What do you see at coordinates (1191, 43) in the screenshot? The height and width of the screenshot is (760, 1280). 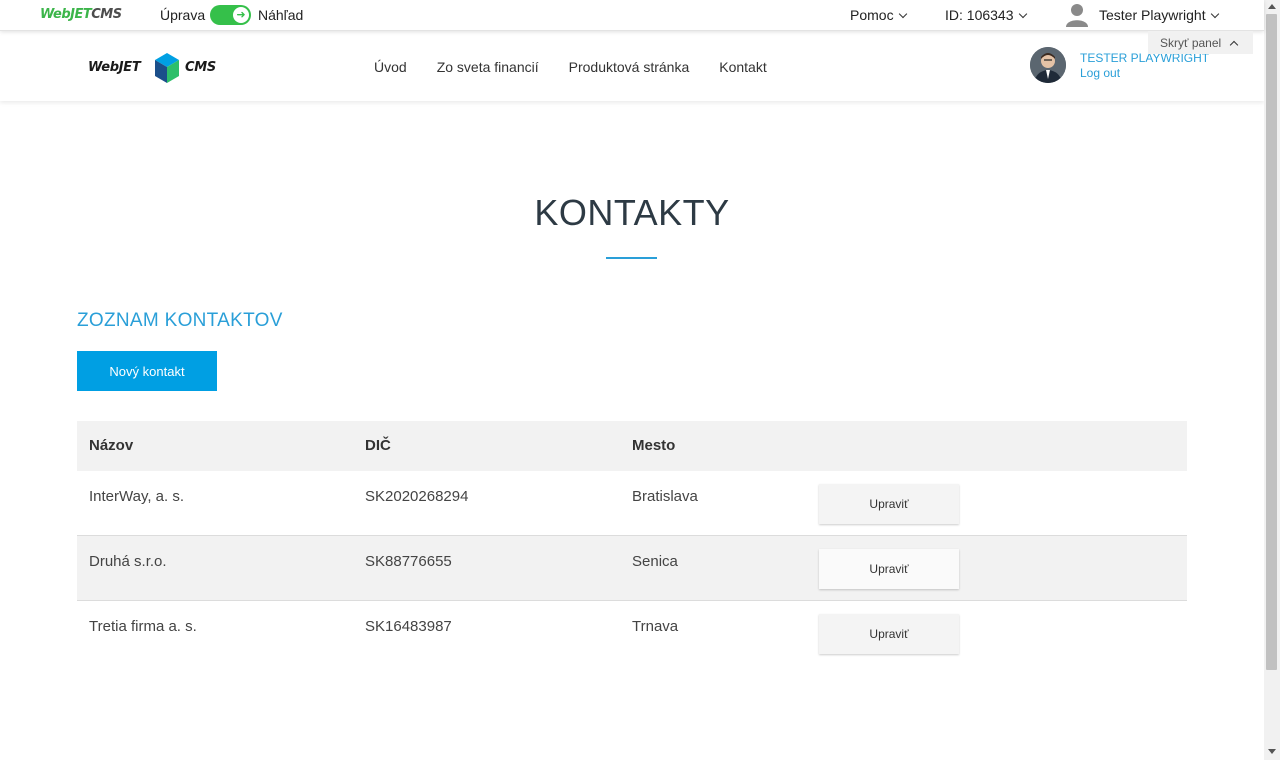 I see `hide-panel-label: Skryť panel` at bounding box center [1191, 43].